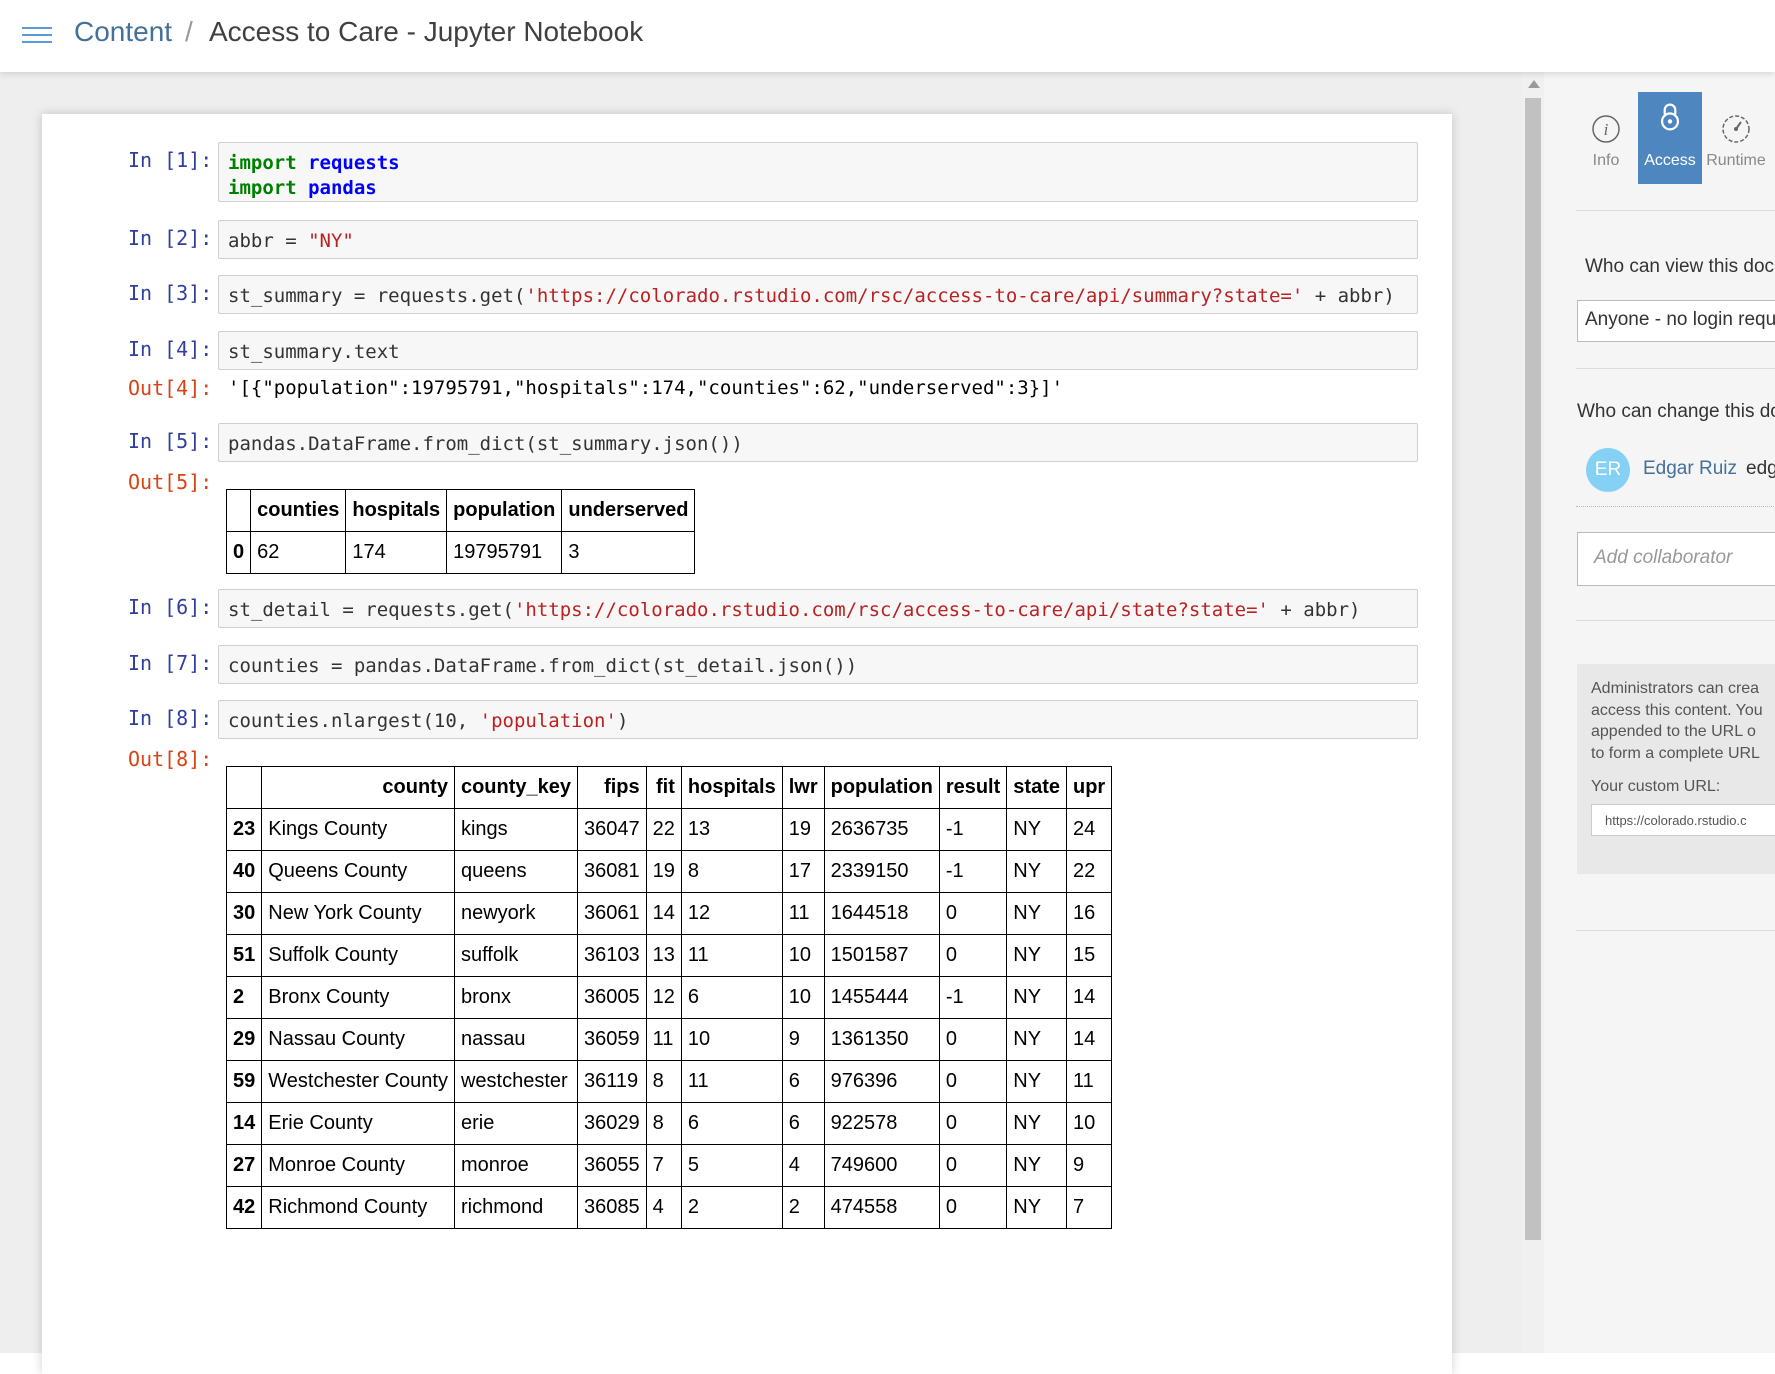  What do you see at coordinates (516, 1207) in the screenshot?
I see `table-cell: richmond` at bounding box center [516, 1207].